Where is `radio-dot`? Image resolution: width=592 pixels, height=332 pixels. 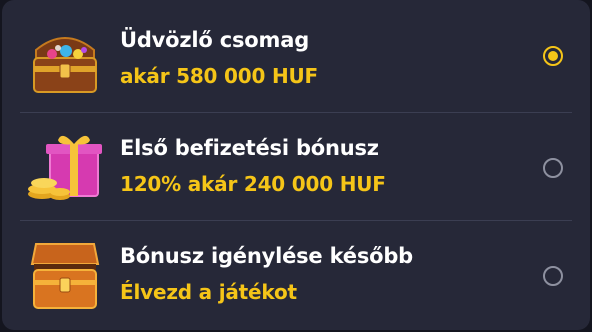
radio-dot is located at coordinates (553, 56).